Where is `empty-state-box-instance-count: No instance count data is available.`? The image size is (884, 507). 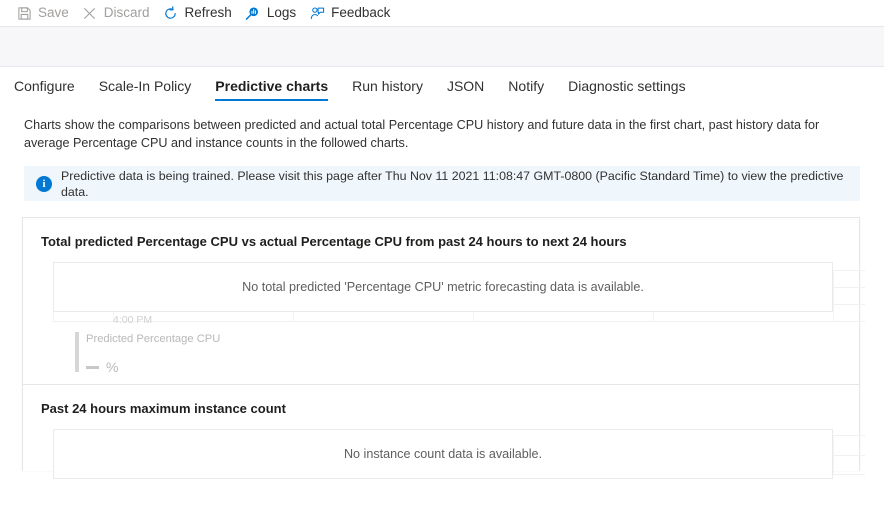 empty-state-box-instance-count: No instance count data is available. is located at coordinates (443, 454).